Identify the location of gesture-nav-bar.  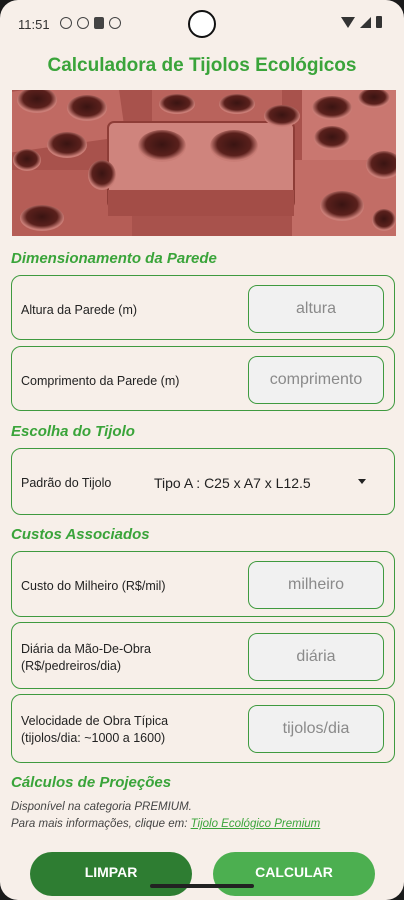
(202, 886).